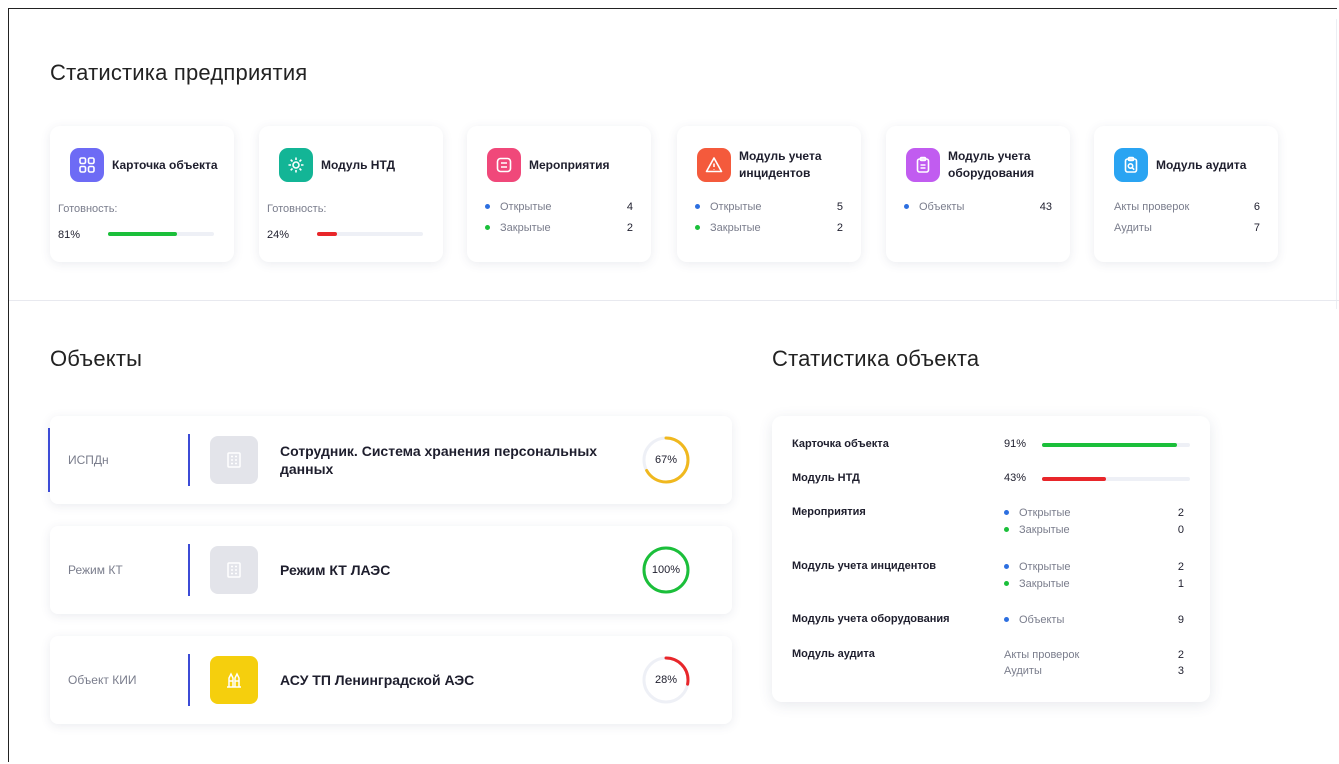 This screenshot has height=764, width=1339. What do you see at coordinates (714, 165) in the screenshot?
I see `warning-icon` at bounding box center [714, 165].